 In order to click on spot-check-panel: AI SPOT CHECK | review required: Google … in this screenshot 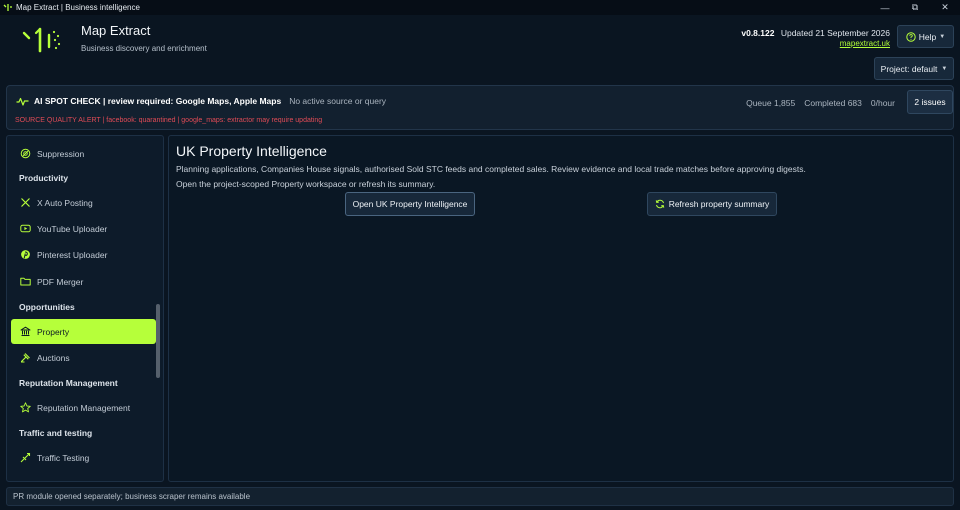, I will do `click(480, 107)`.